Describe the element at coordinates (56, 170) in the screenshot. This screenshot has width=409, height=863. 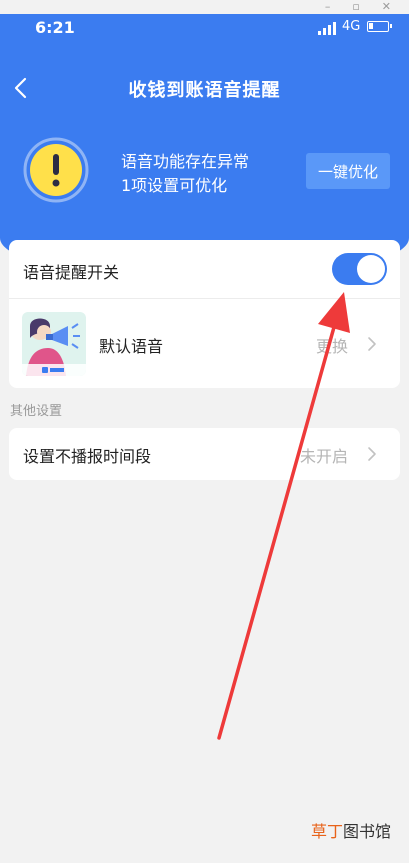
I see `warning-icon` at that location.